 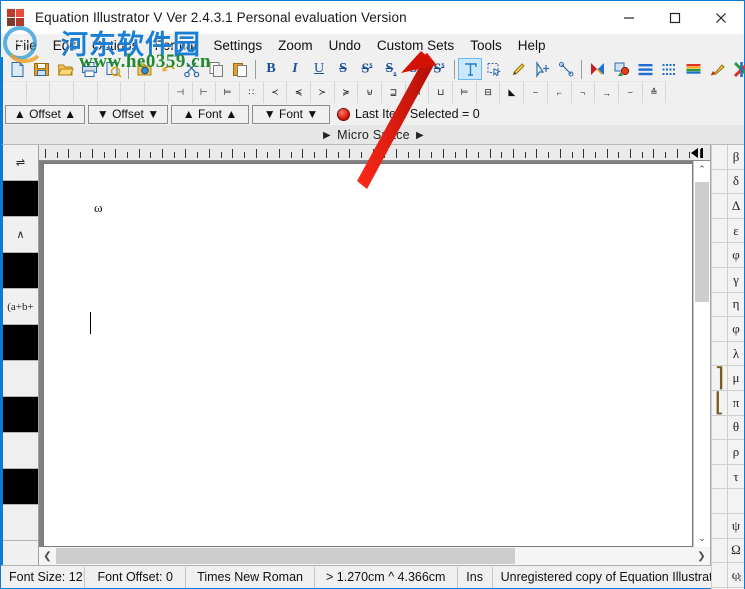 I want to click on export-image-icon, so click(x=144, y=69).